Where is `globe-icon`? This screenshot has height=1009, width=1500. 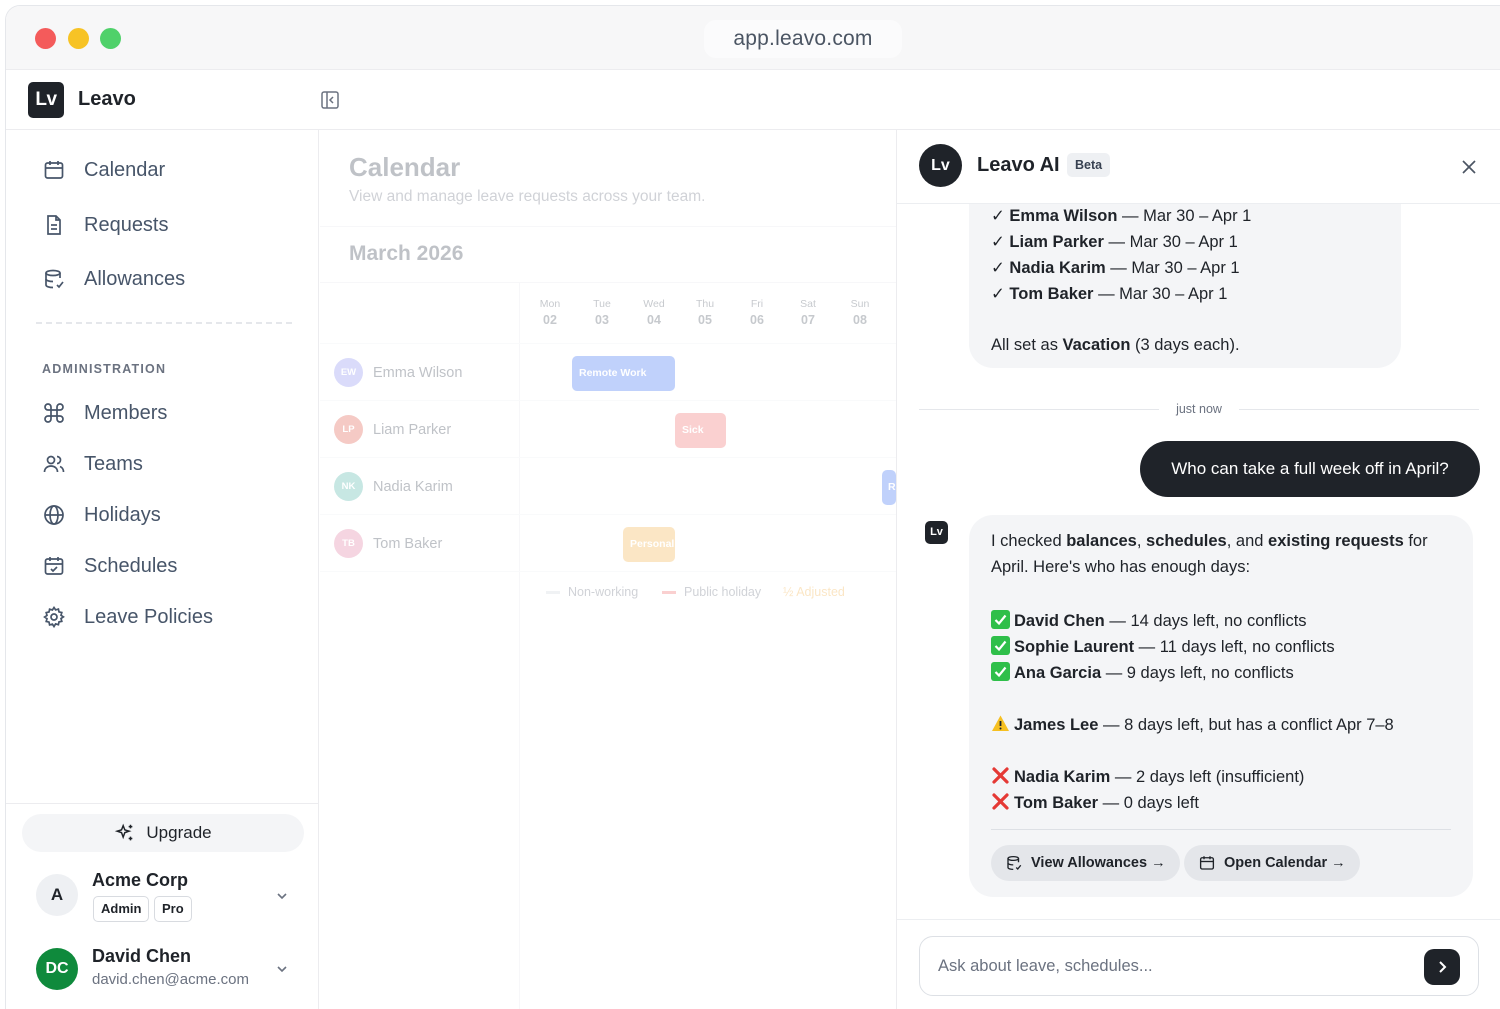 globe-icon is located at coordinates (54, 515).